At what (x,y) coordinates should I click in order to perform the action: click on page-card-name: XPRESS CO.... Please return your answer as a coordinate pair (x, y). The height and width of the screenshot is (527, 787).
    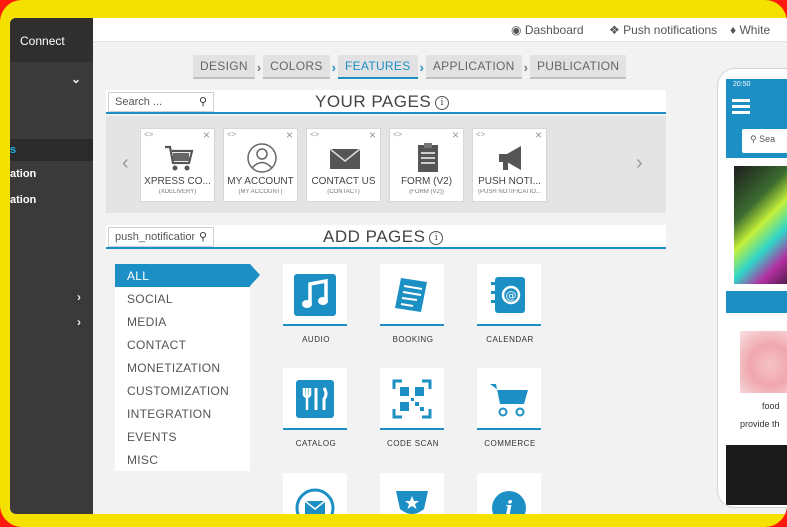
    Looking at the image, I should click on (177, 181).